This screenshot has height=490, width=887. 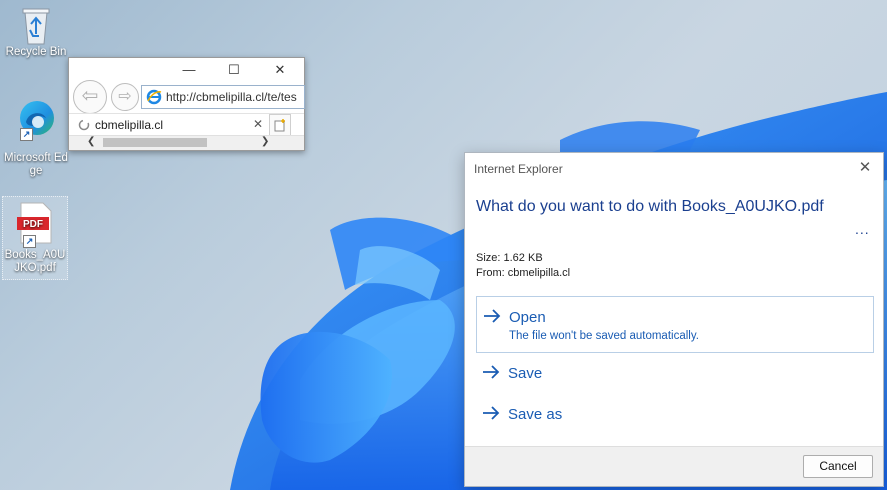 What do you see at coordinates (91, 141) in the screenshot?
I see `scroll-left-icon: ❮` at bounding box center [91, 141].